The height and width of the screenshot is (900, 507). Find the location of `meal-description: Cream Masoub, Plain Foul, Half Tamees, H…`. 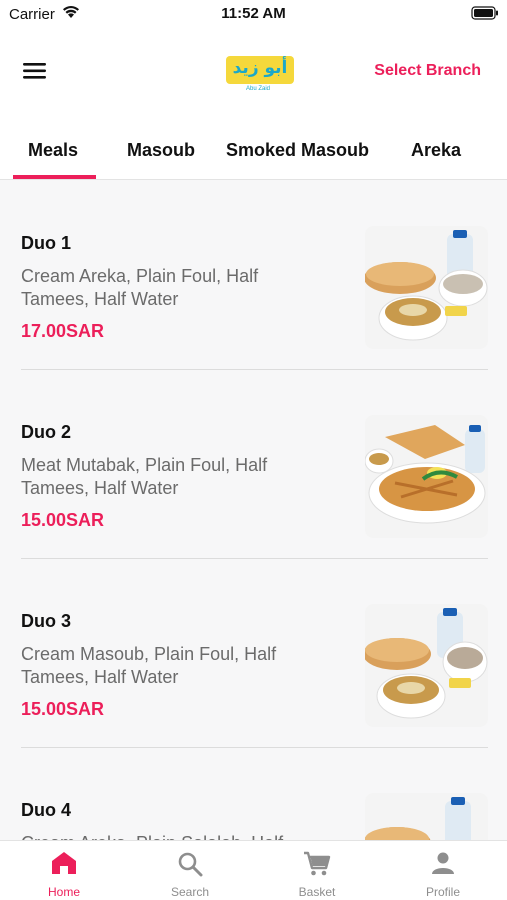

meal-description: Cream Masoub, Plain Foul, Half Tamees, H… is located at coordinates (149, 665).